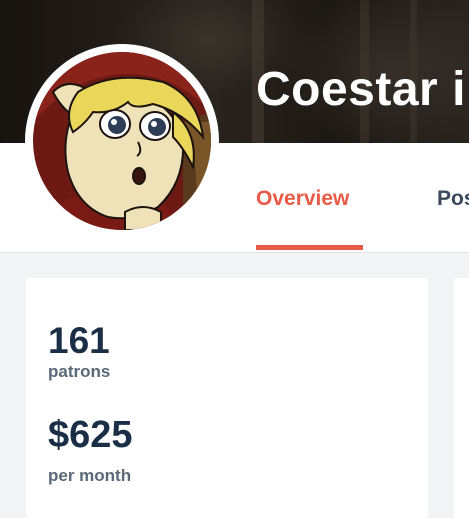 This screenshot has width=469, height=518. Describe the element at coordinates (79, 340) in the screenshot. I see `patron-count: 161` at that location.